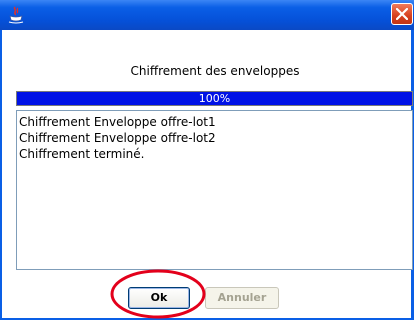 This screenshot has height=320, width=414. I want to click on close-button, so click(402, 14).